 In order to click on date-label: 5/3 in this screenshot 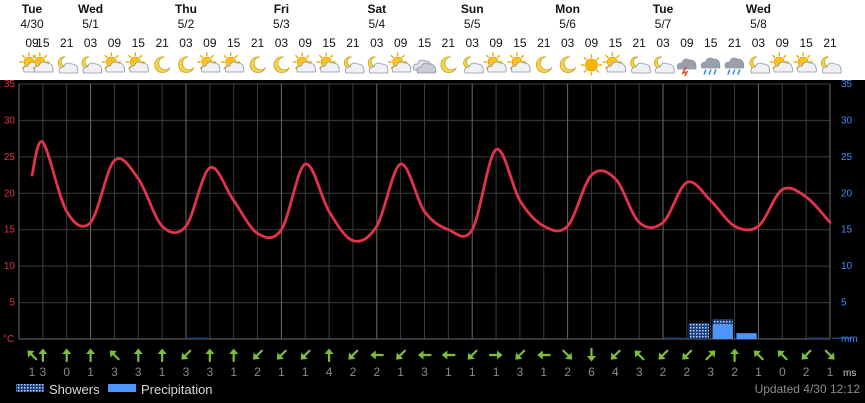, I will do `click(281, 24)`.